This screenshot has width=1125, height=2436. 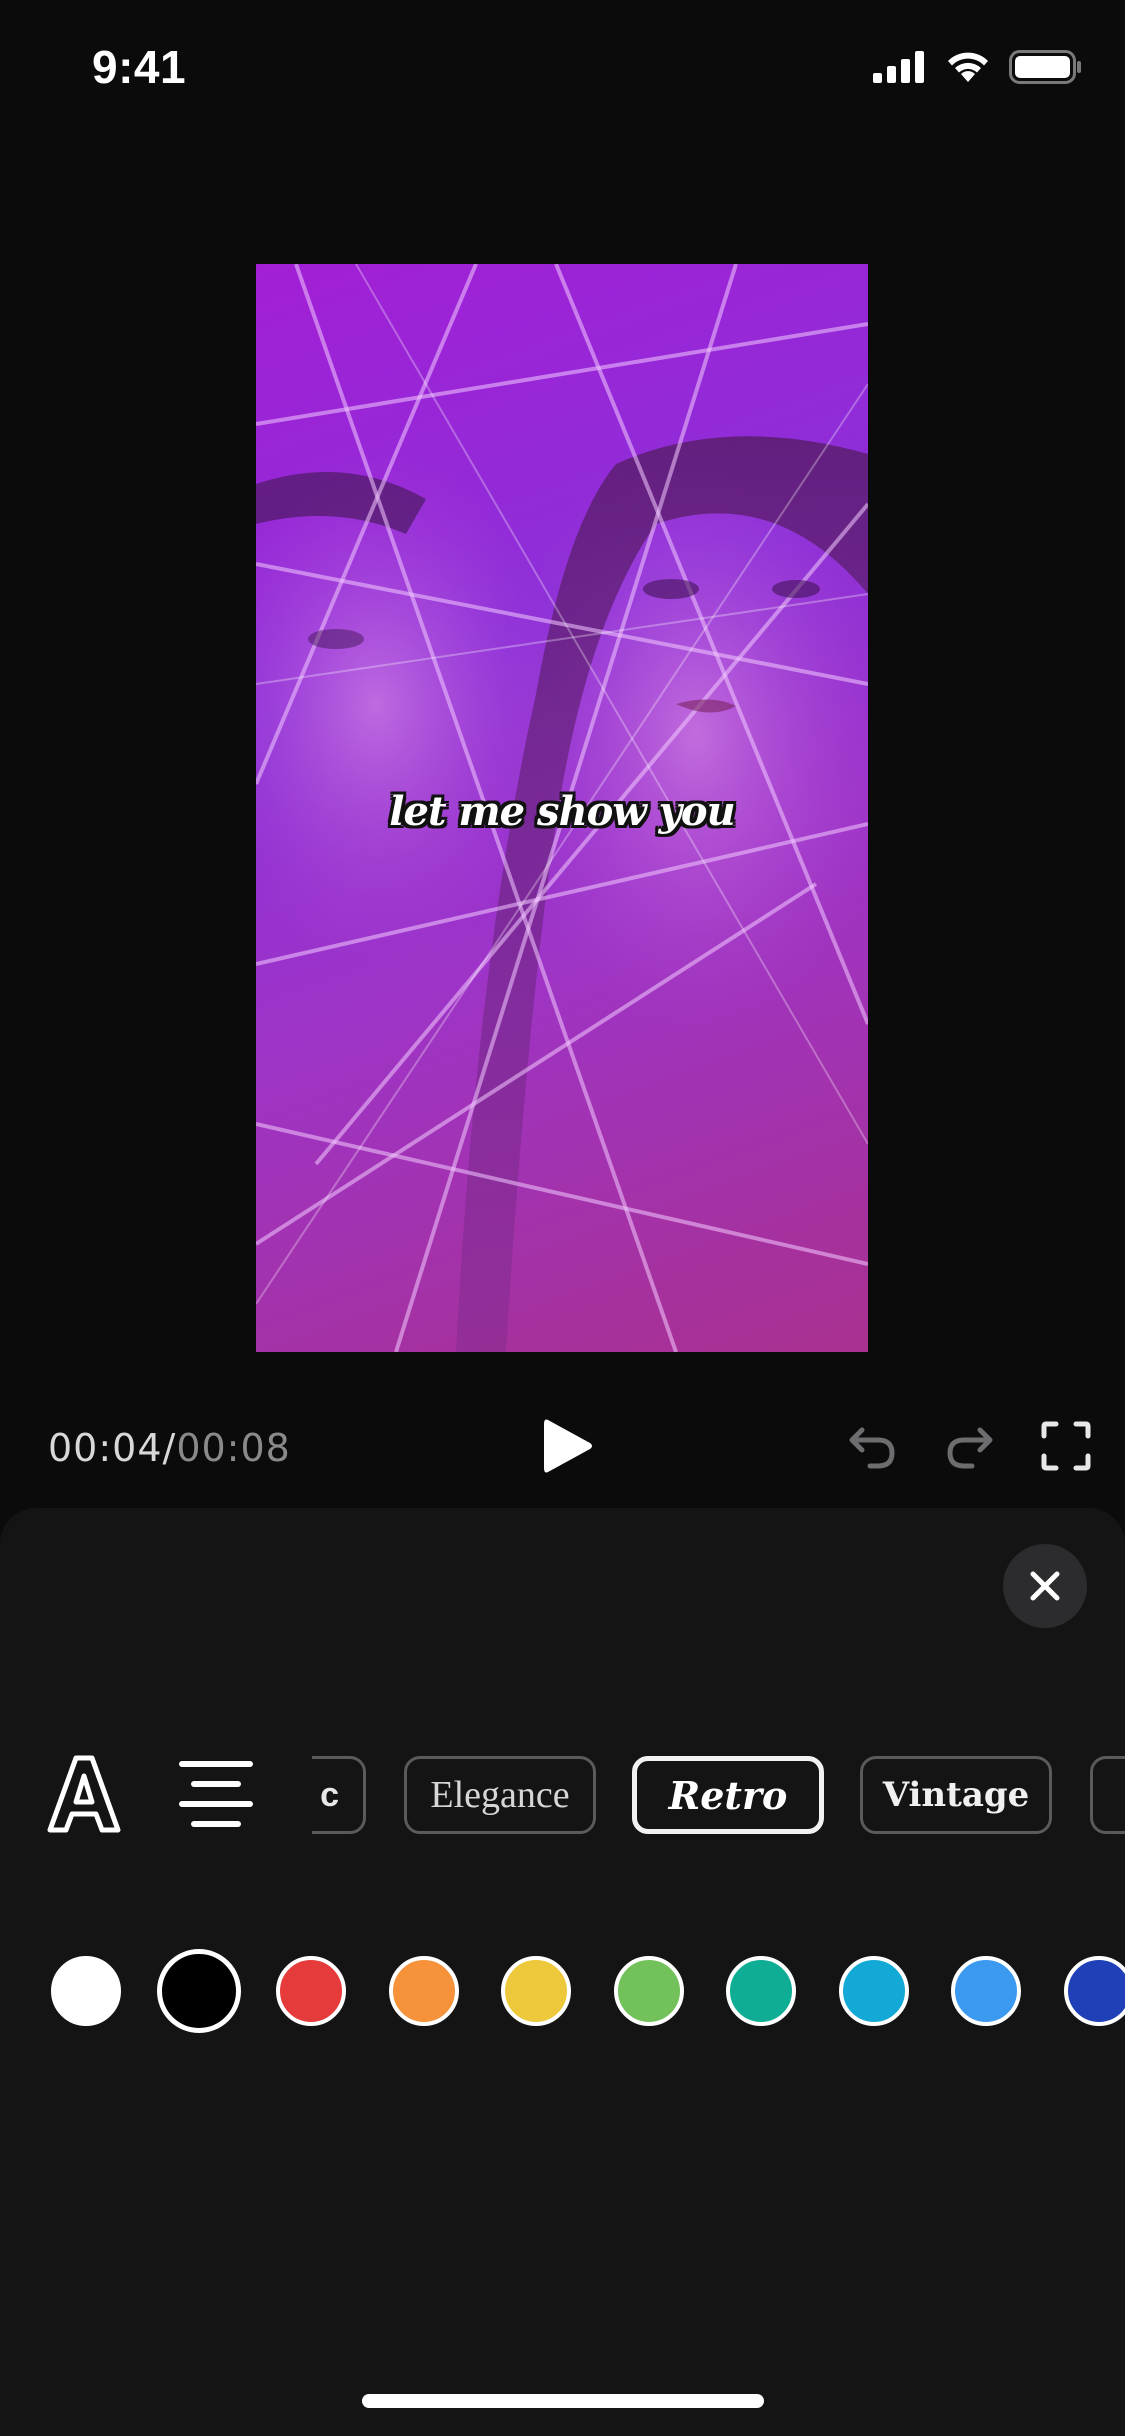 What do you see at coordinates (968, 69) in the screenshot?
I see `wifi-icon` at bounding box center [968, 69].